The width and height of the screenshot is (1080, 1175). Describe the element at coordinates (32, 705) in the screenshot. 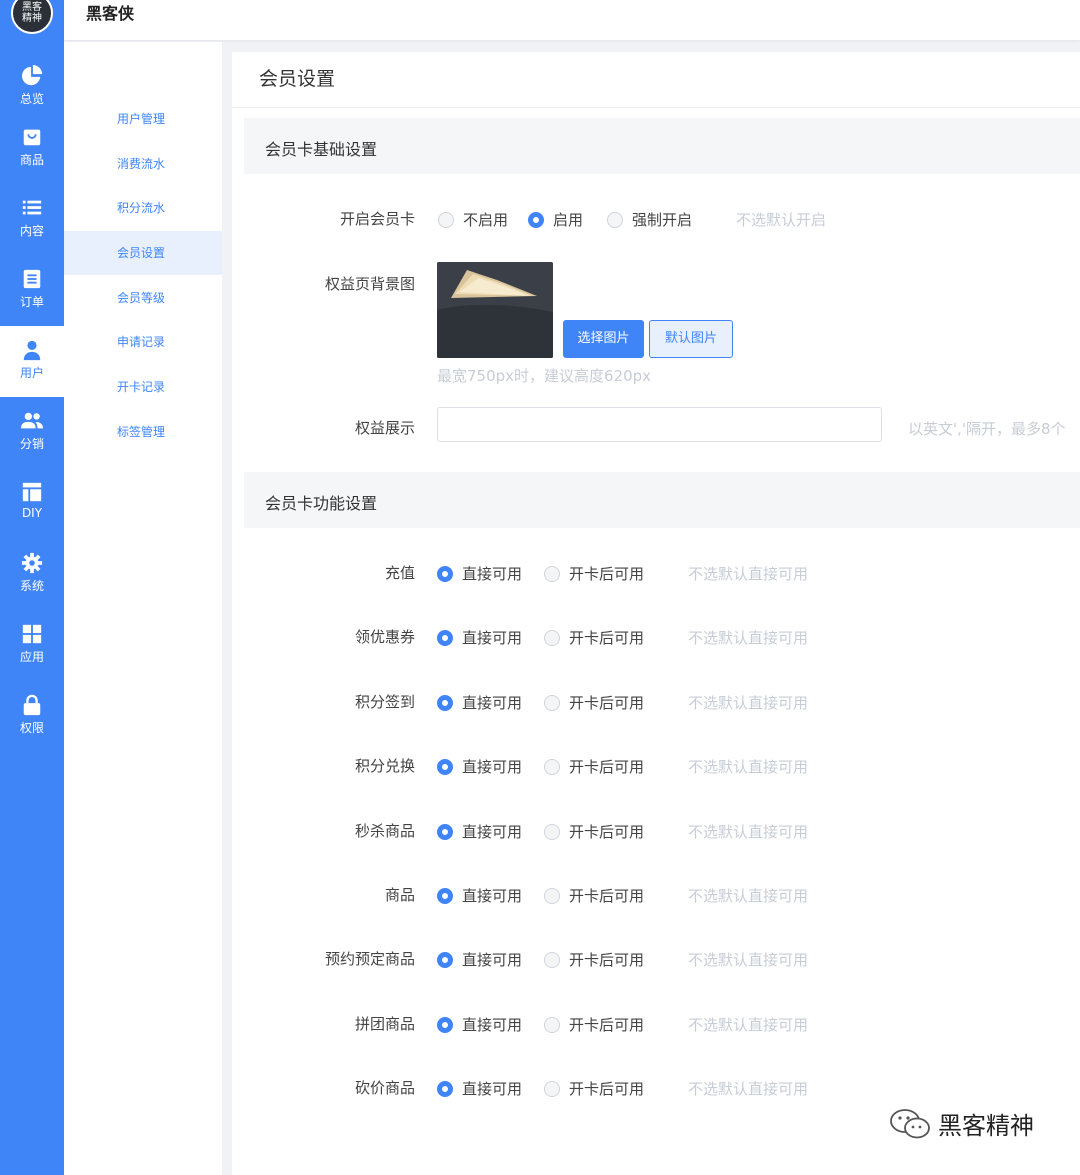

I see `lock-icon` at that location.